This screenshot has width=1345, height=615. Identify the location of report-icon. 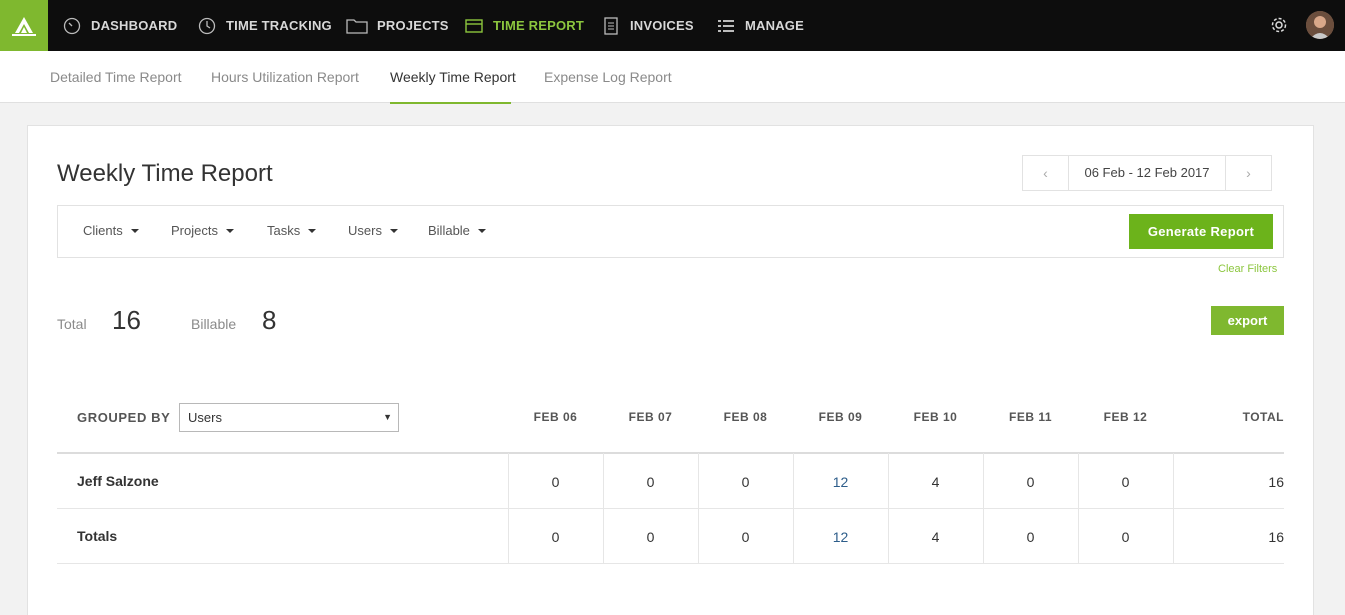
(474, 26).